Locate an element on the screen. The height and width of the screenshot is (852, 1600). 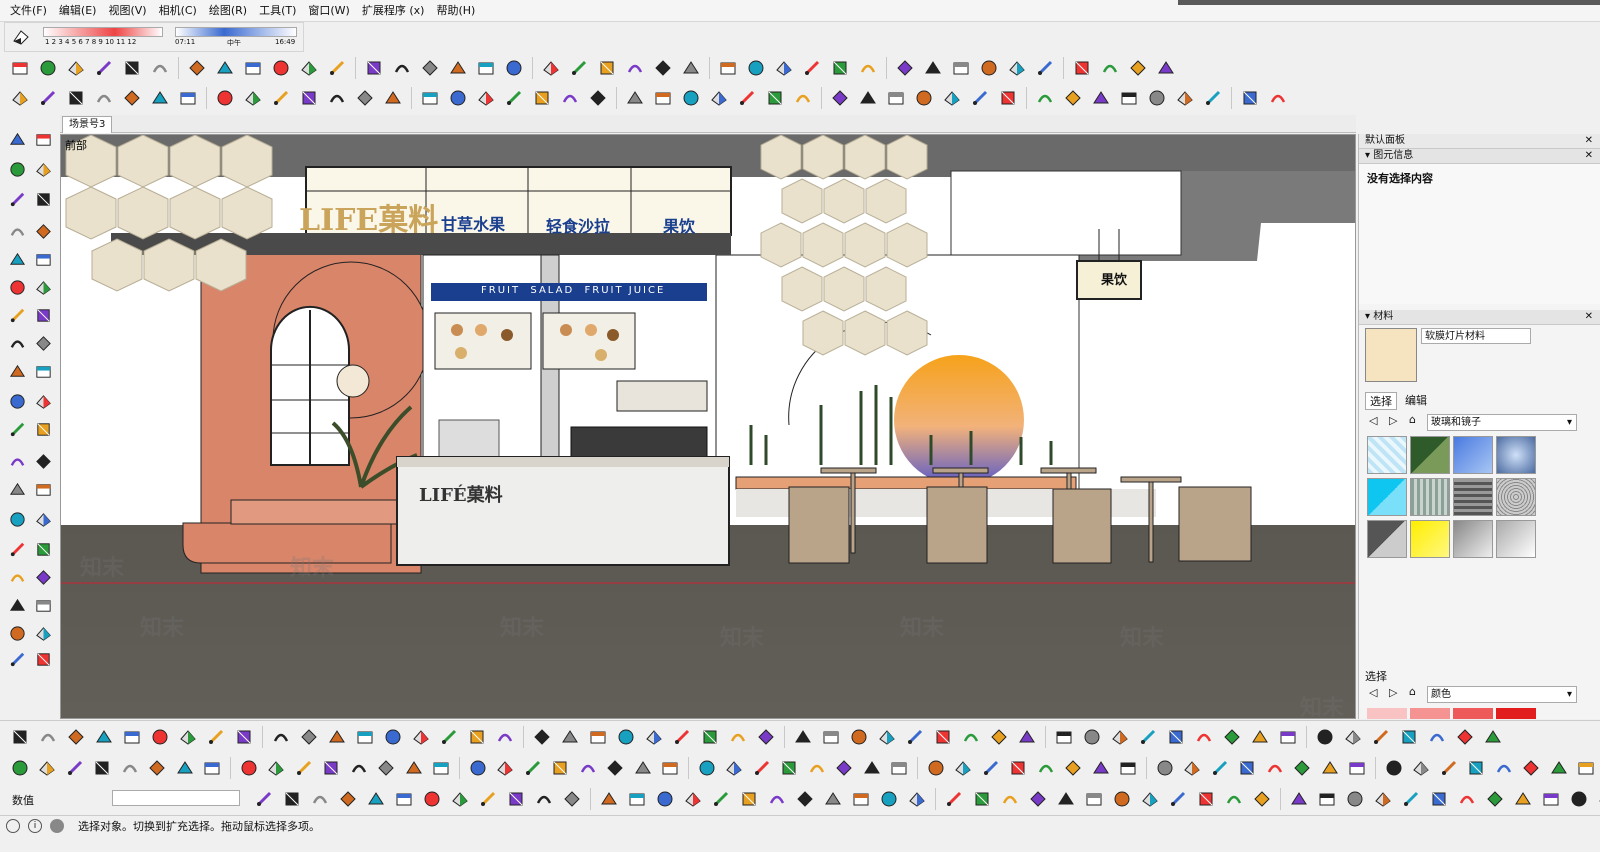
component-icon is located at coordinates (17, 633).